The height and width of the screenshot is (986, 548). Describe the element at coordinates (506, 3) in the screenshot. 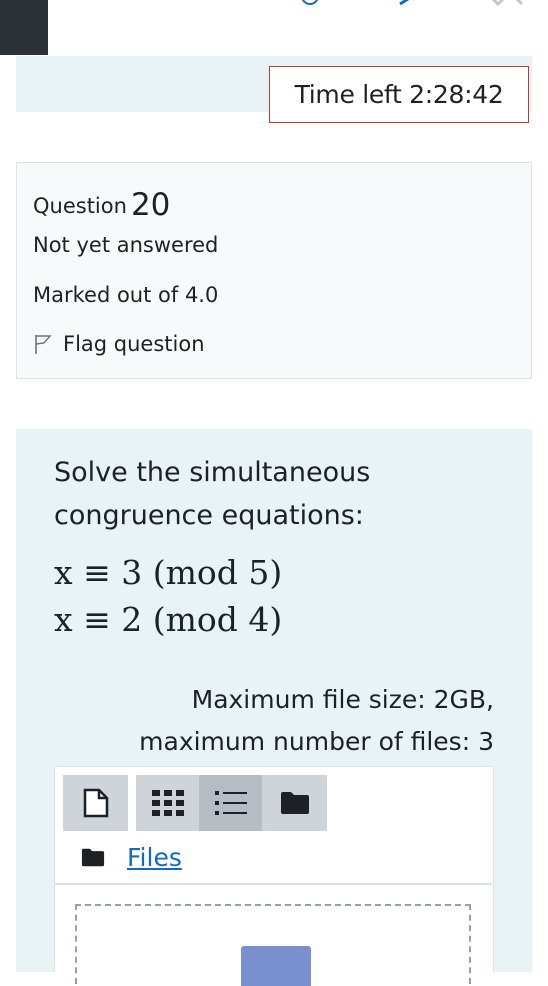

I see `user-menu-chevron-icon` at that location.